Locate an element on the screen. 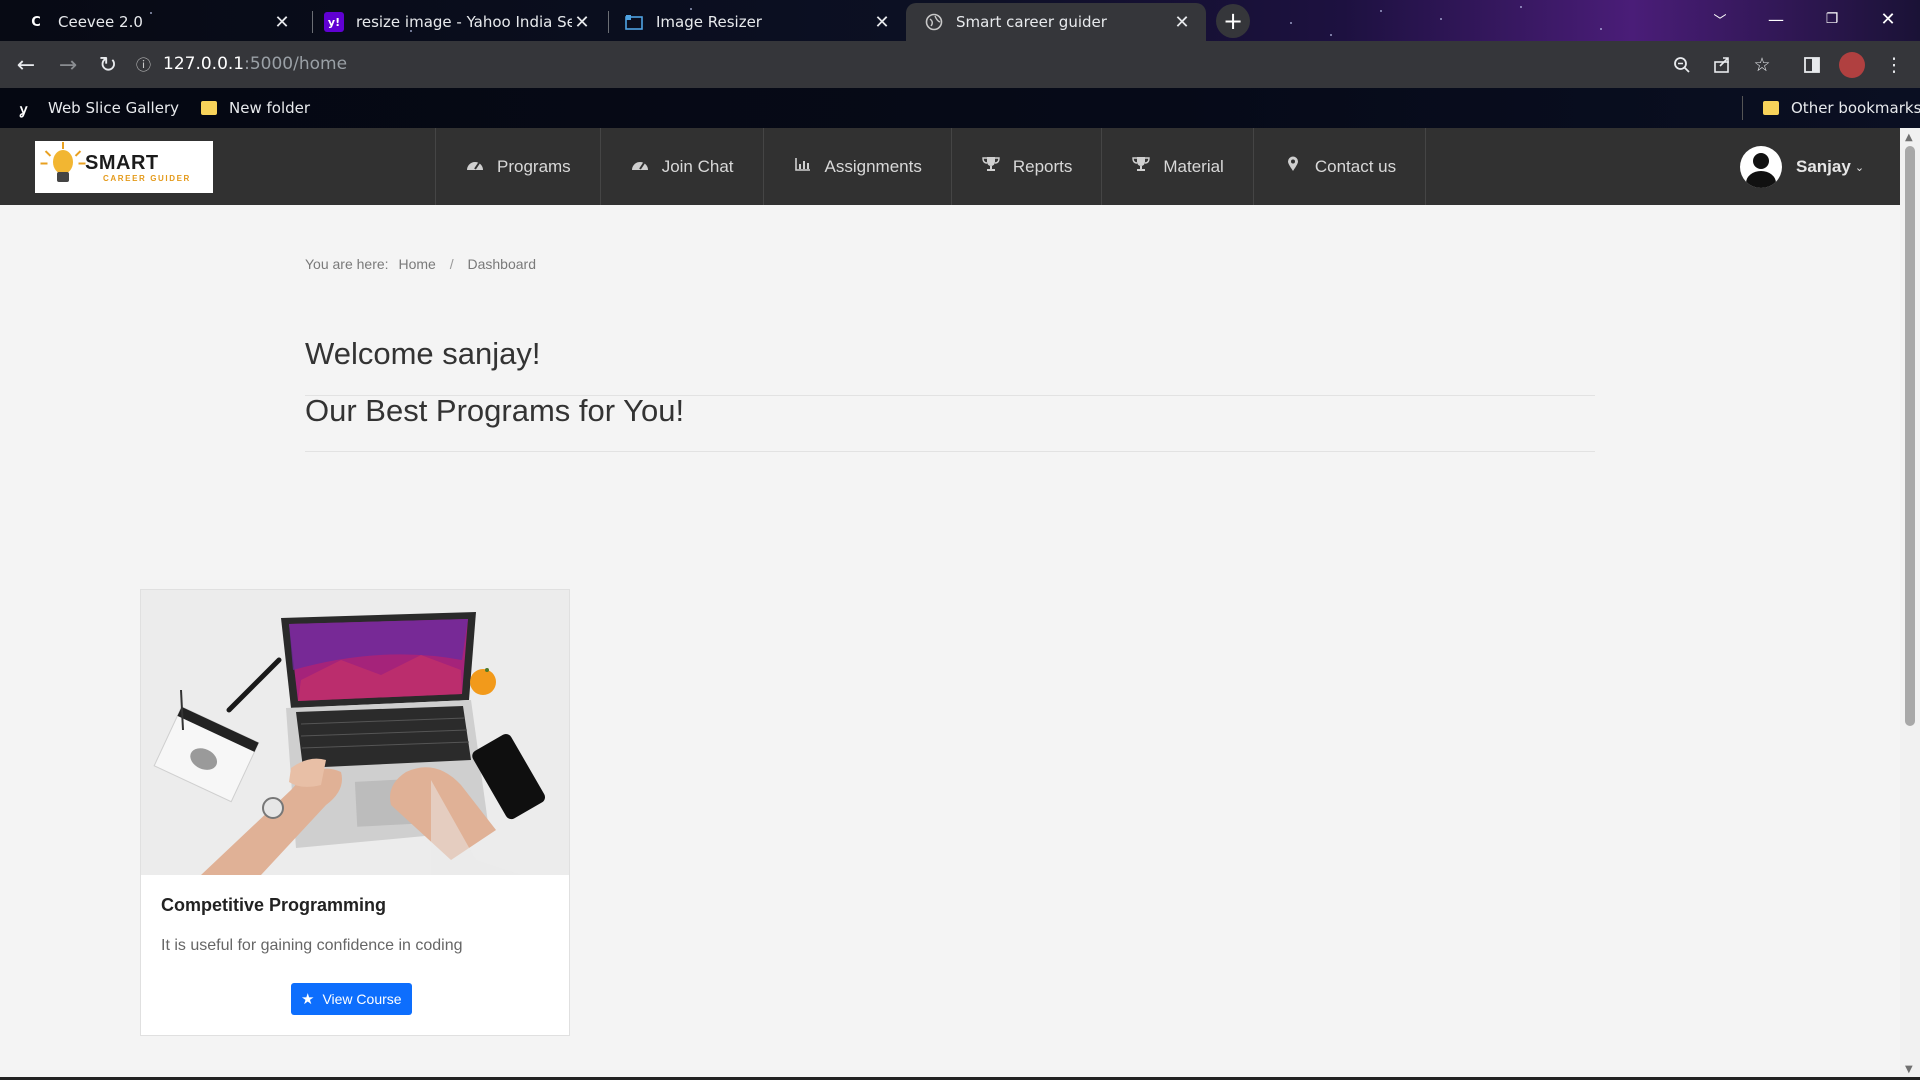 This screenshot has width=1920, height=1080. site-logo: SMART CAREER GUIDER is located at coordinates (124, 167).